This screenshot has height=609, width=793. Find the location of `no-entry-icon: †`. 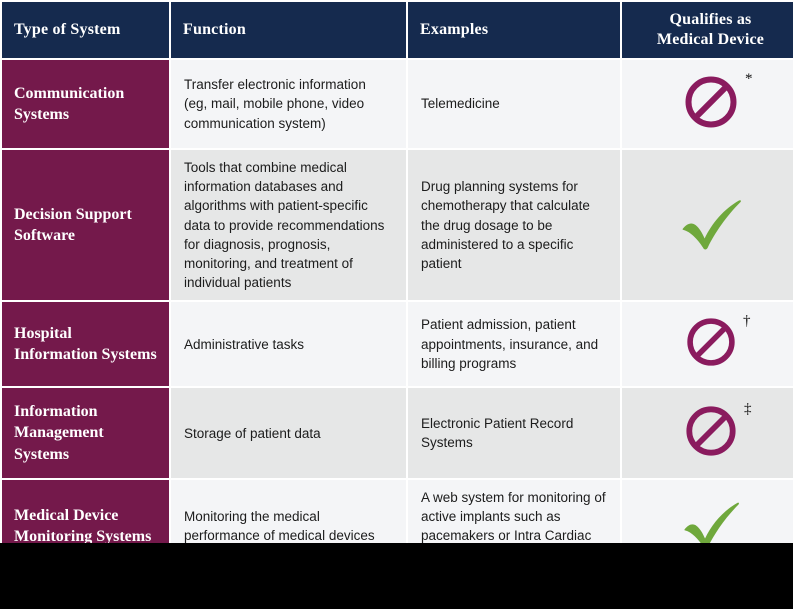

no-entry-icon: † is located at coordinates (718, 340).